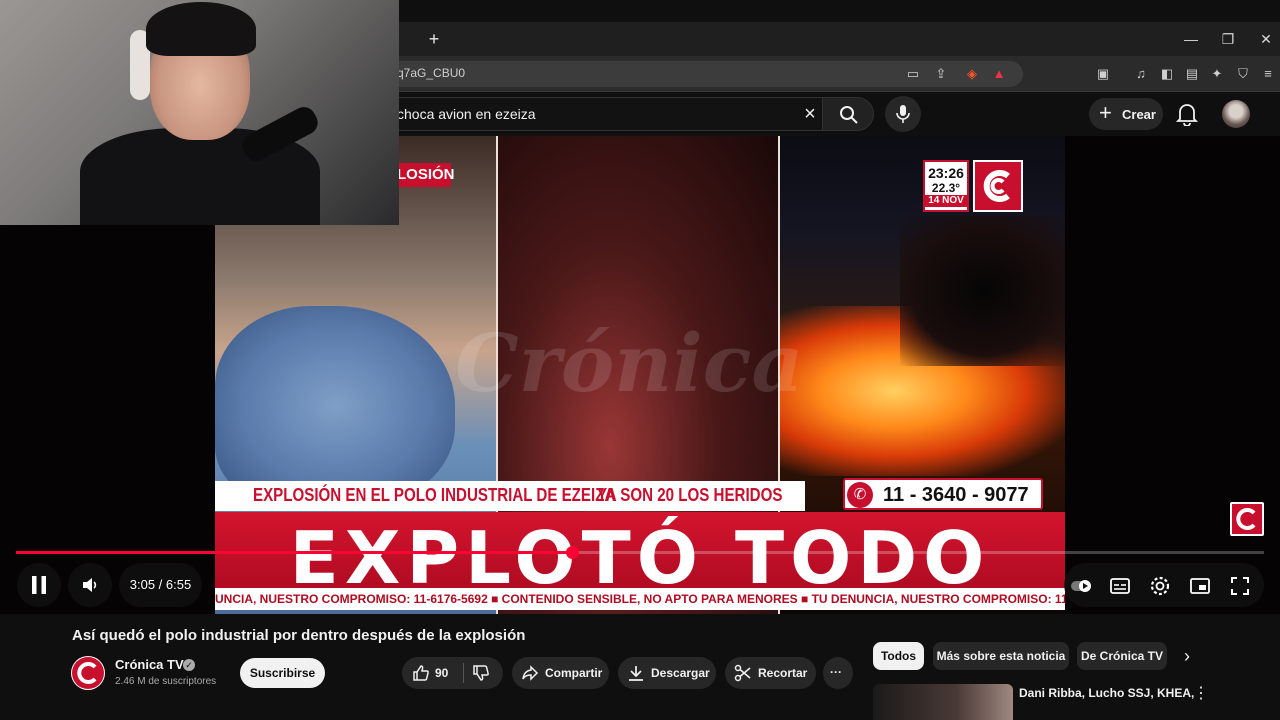  Describe the element at coordinates (1192, 74) in the screenshot. I see `wallet-icon: ▤` at that location.